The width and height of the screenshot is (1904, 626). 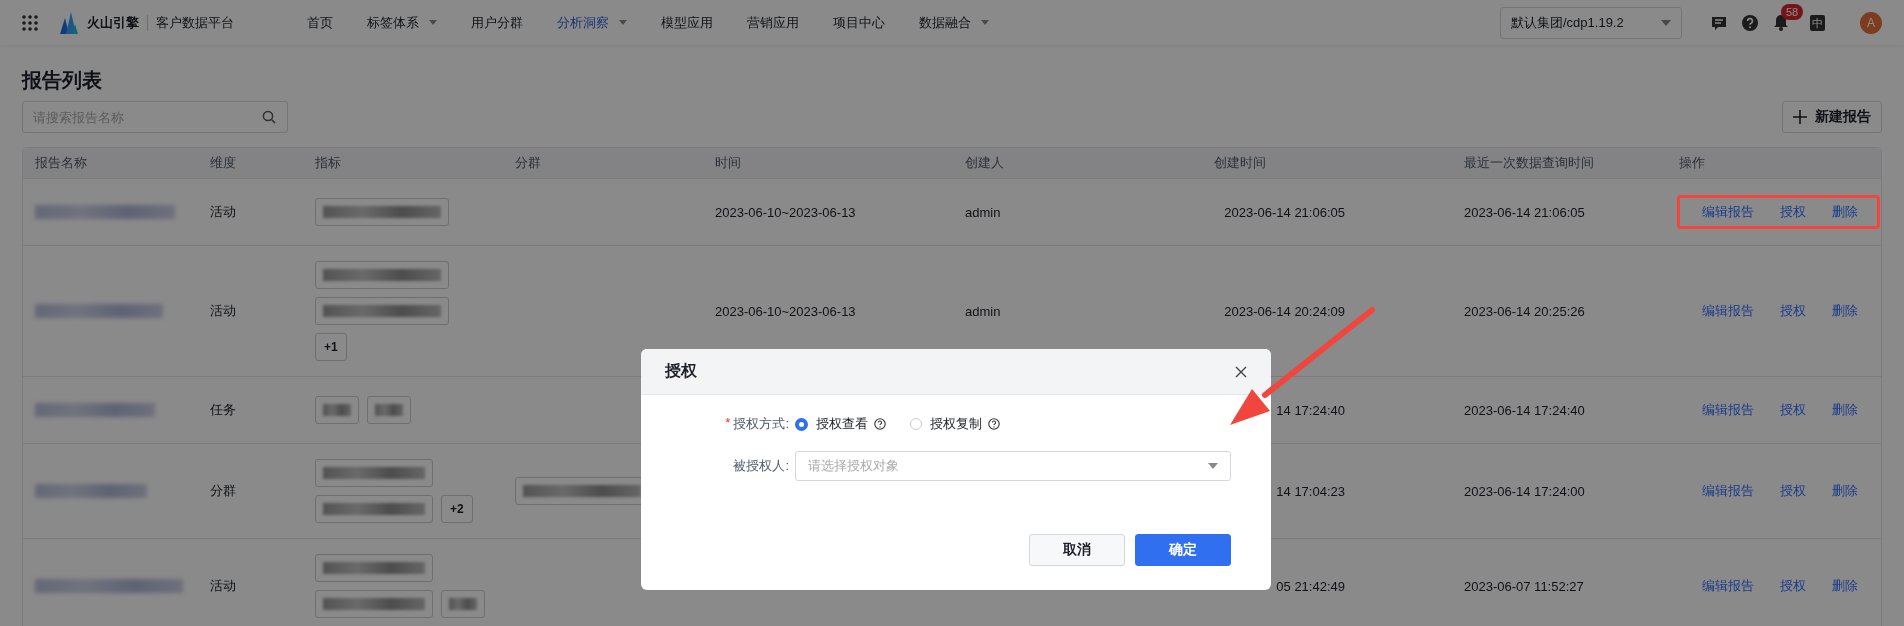 I want to click on page-title: 报告列表, so click(x=62, y=80).